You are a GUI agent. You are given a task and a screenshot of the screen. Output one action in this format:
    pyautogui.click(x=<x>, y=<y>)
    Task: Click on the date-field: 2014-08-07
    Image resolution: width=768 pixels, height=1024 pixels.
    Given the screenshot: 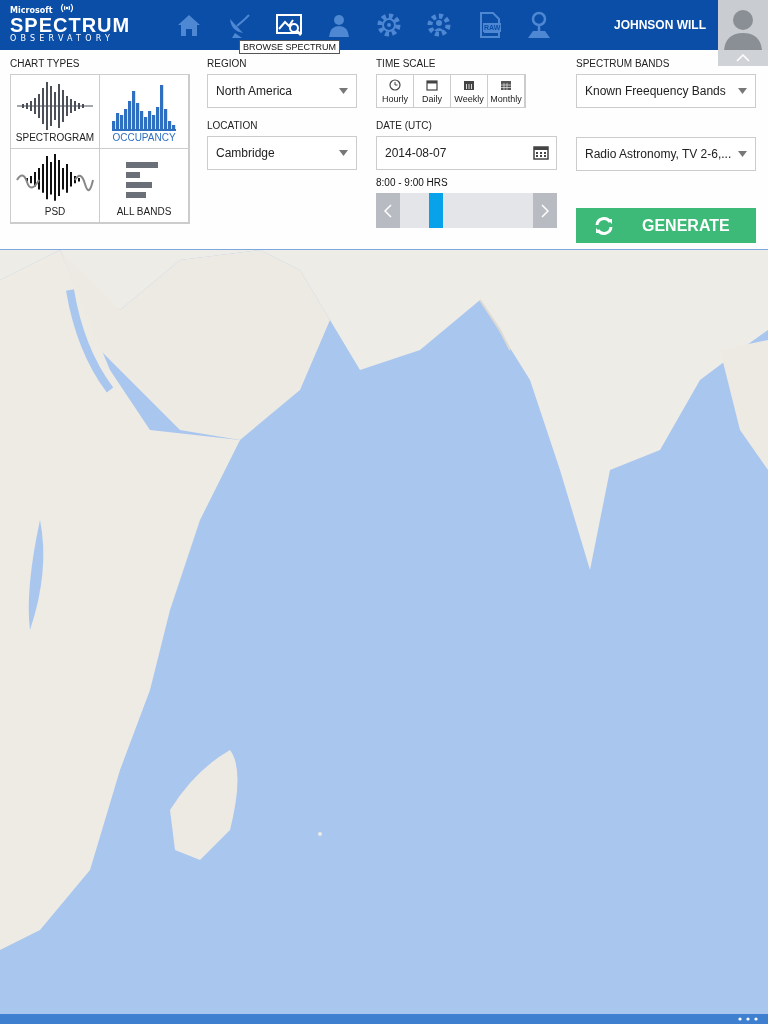 What is the action you would take?
    pyautogui.click(x=466, y=153)
    